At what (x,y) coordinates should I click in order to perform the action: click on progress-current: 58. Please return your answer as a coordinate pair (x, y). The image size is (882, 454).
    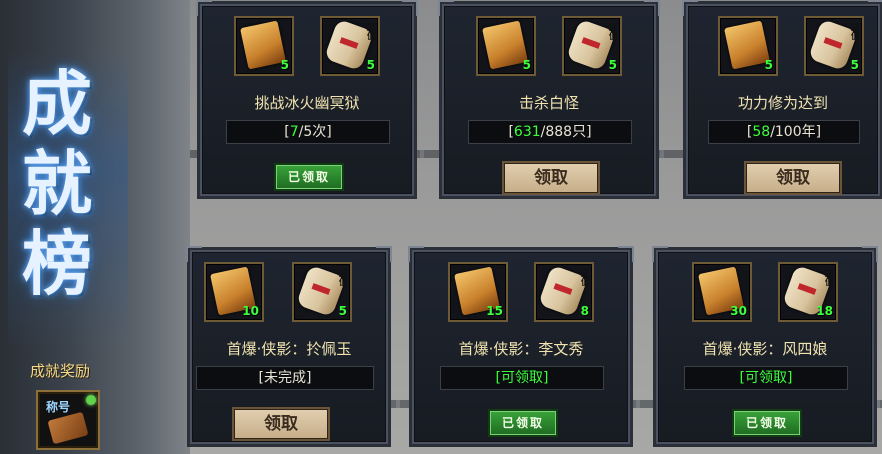
    Looking at the image, I should click on (761, 132).